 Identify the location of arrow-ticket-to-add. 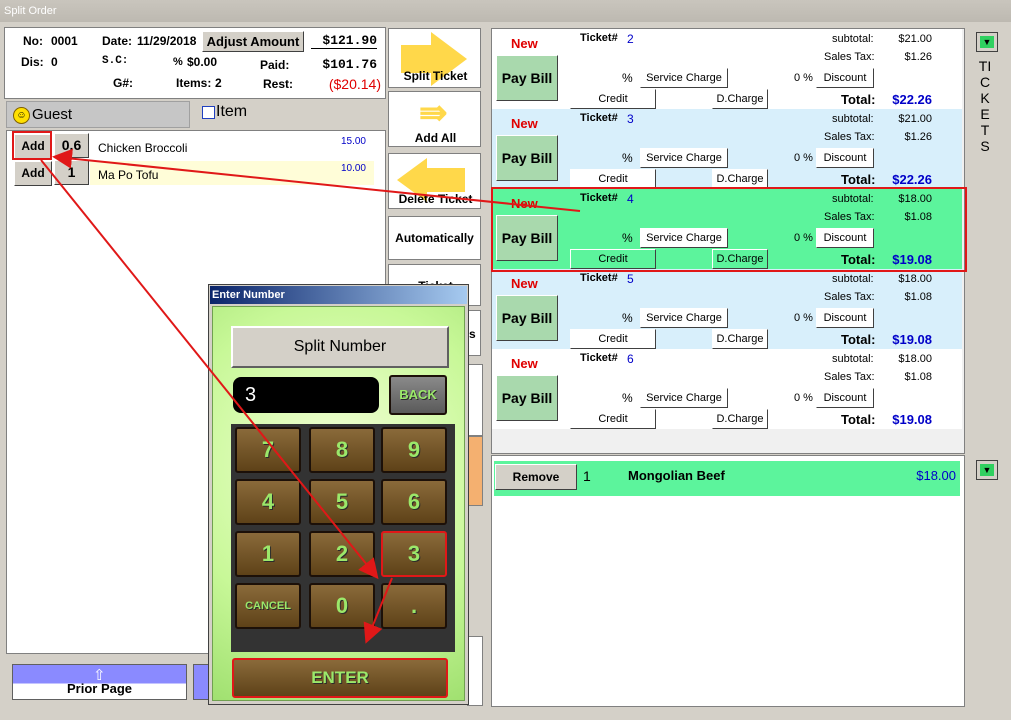
(316, 180).